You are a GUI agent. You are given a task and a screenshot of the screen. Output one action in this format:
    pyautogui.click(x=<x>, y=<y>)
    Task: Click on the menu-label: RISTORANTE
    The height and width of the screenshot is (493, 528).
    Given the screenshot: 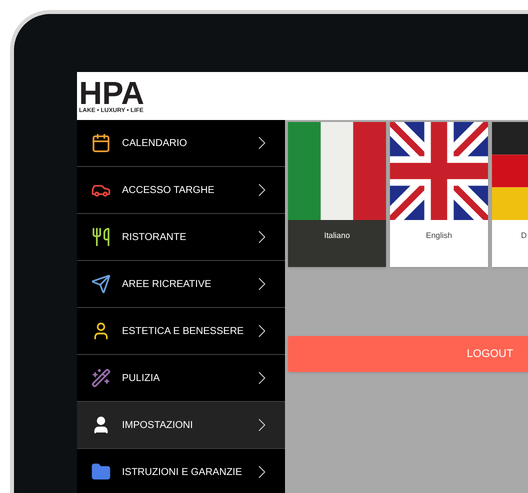 What is the action you would take?
    pyautogui.click(x=155, y=237)
    